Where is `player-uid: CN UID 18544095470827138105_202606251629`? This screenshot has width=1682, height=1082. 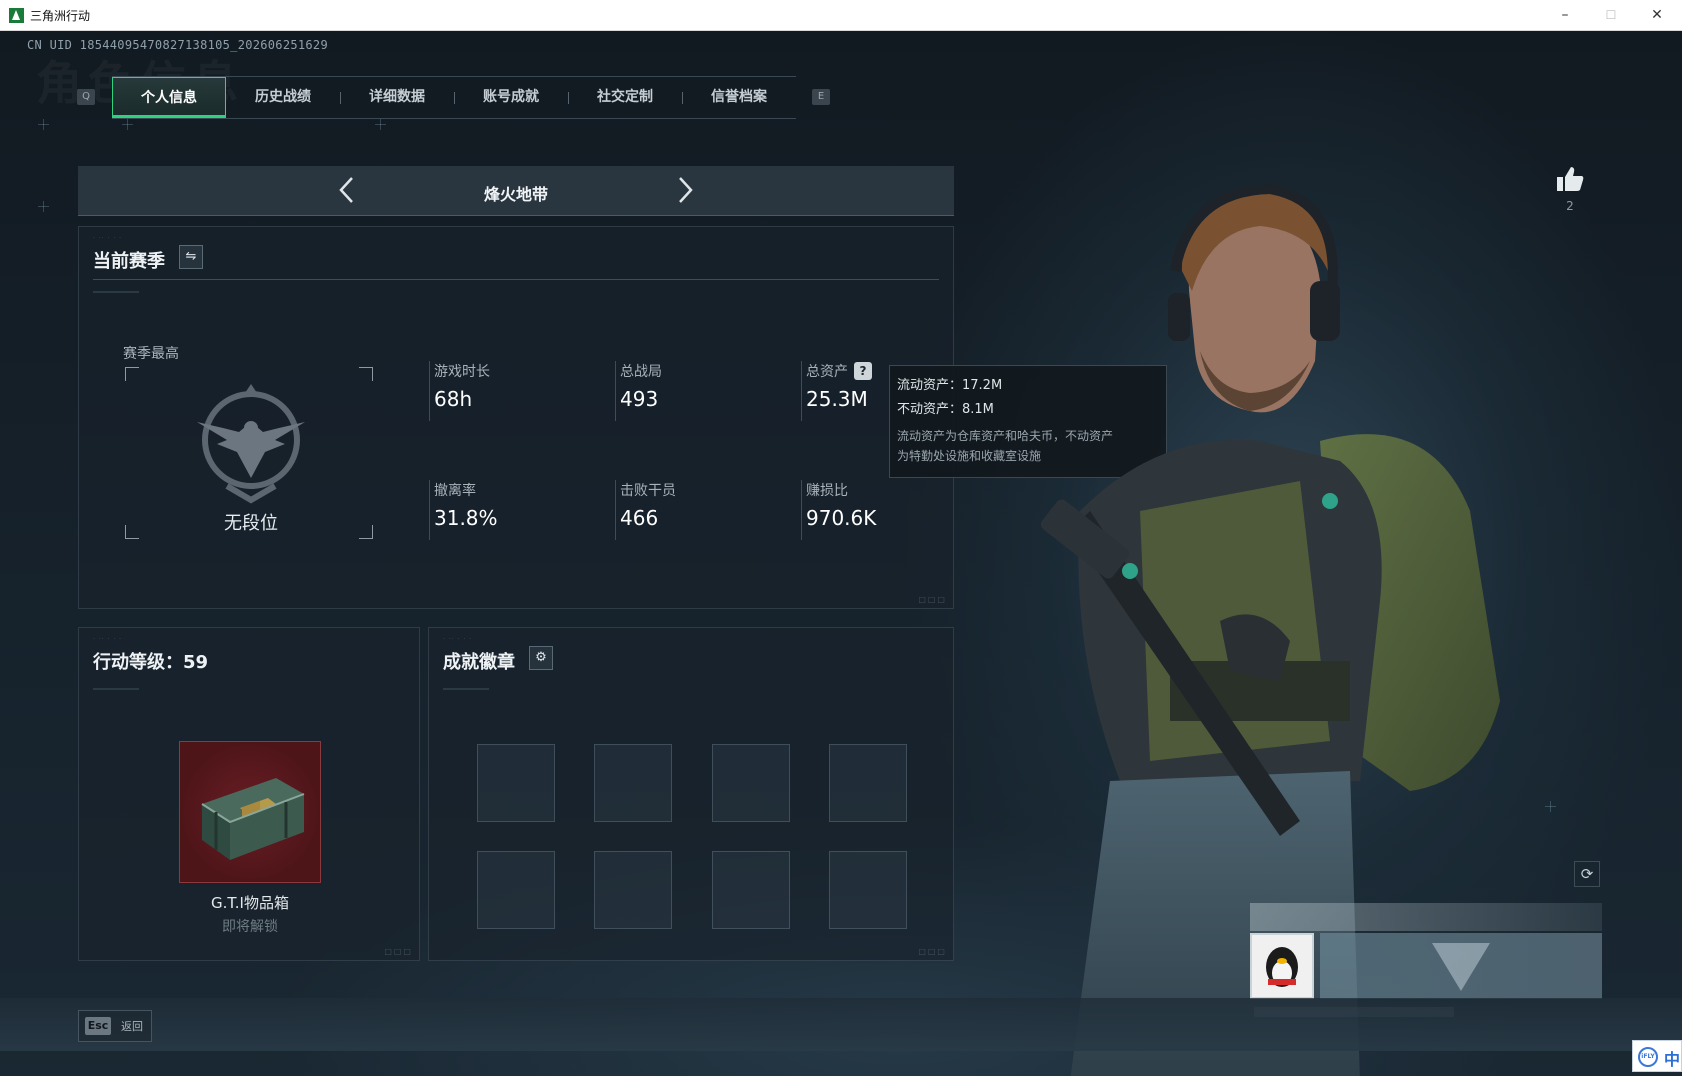
player-uid: CN UID 18544095470827138105_202606251629 is located at coordinates (177, 45).